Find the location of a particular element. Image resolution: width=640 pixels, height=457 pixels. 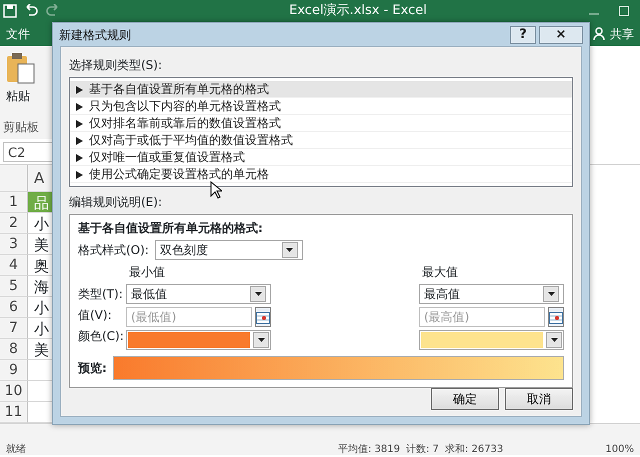

column-heading: 最小值 is located at coordinates (147, 272).